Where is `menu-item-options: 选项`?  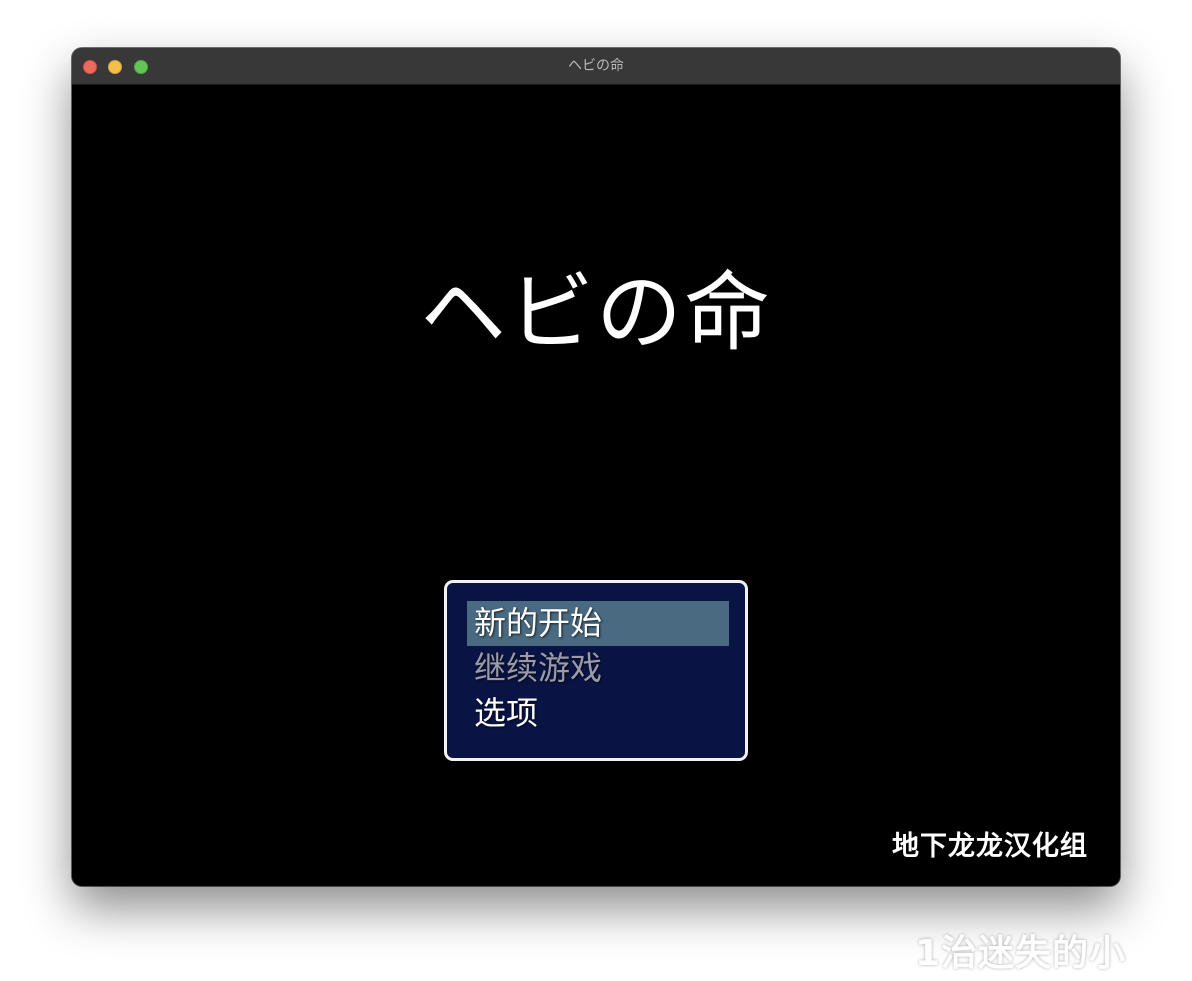 menu-item-options: 选项 is located at coordinates (598, 713).